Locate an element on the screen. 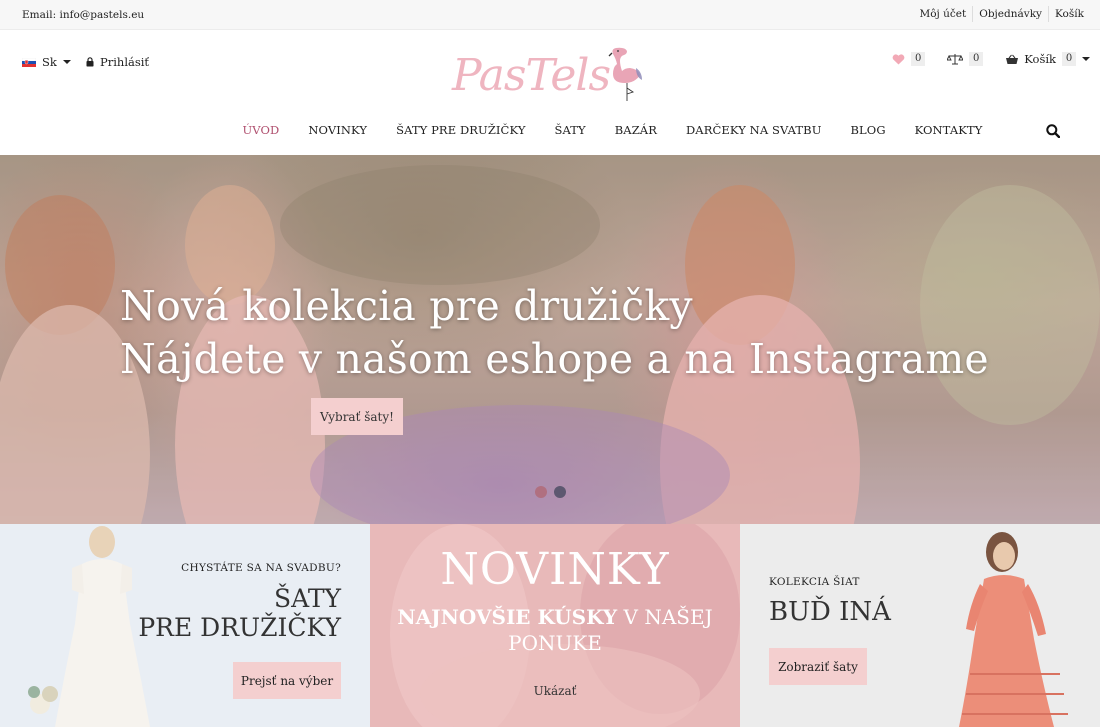  news-subtitle: NAJNOVŠIE KÚSKY V NAŠEJ PONUKE is located at coordinates (555, 630).